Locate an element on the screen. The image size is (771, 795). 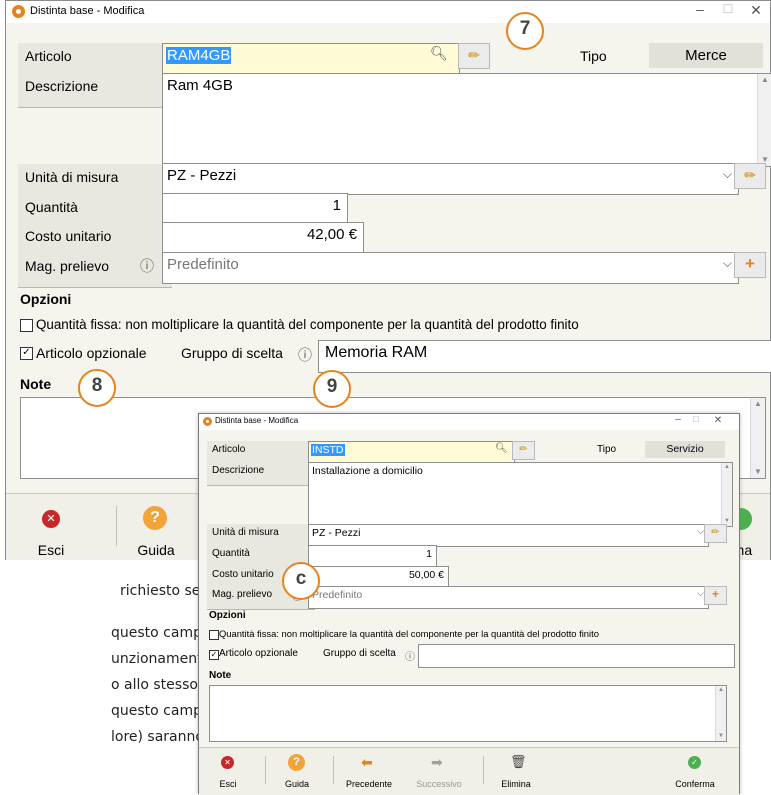
conferma-button: ✓ Conferma is located at coordinates (695, 772).